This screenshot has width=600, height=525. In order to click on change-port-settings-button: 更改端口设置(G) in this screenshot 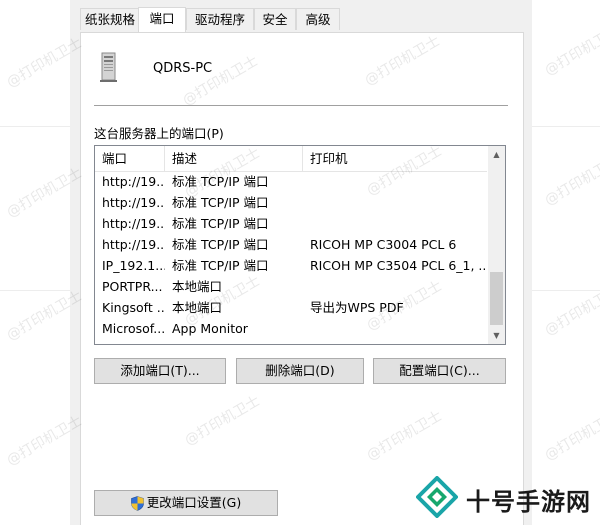, I will do `click(186, 503)`.